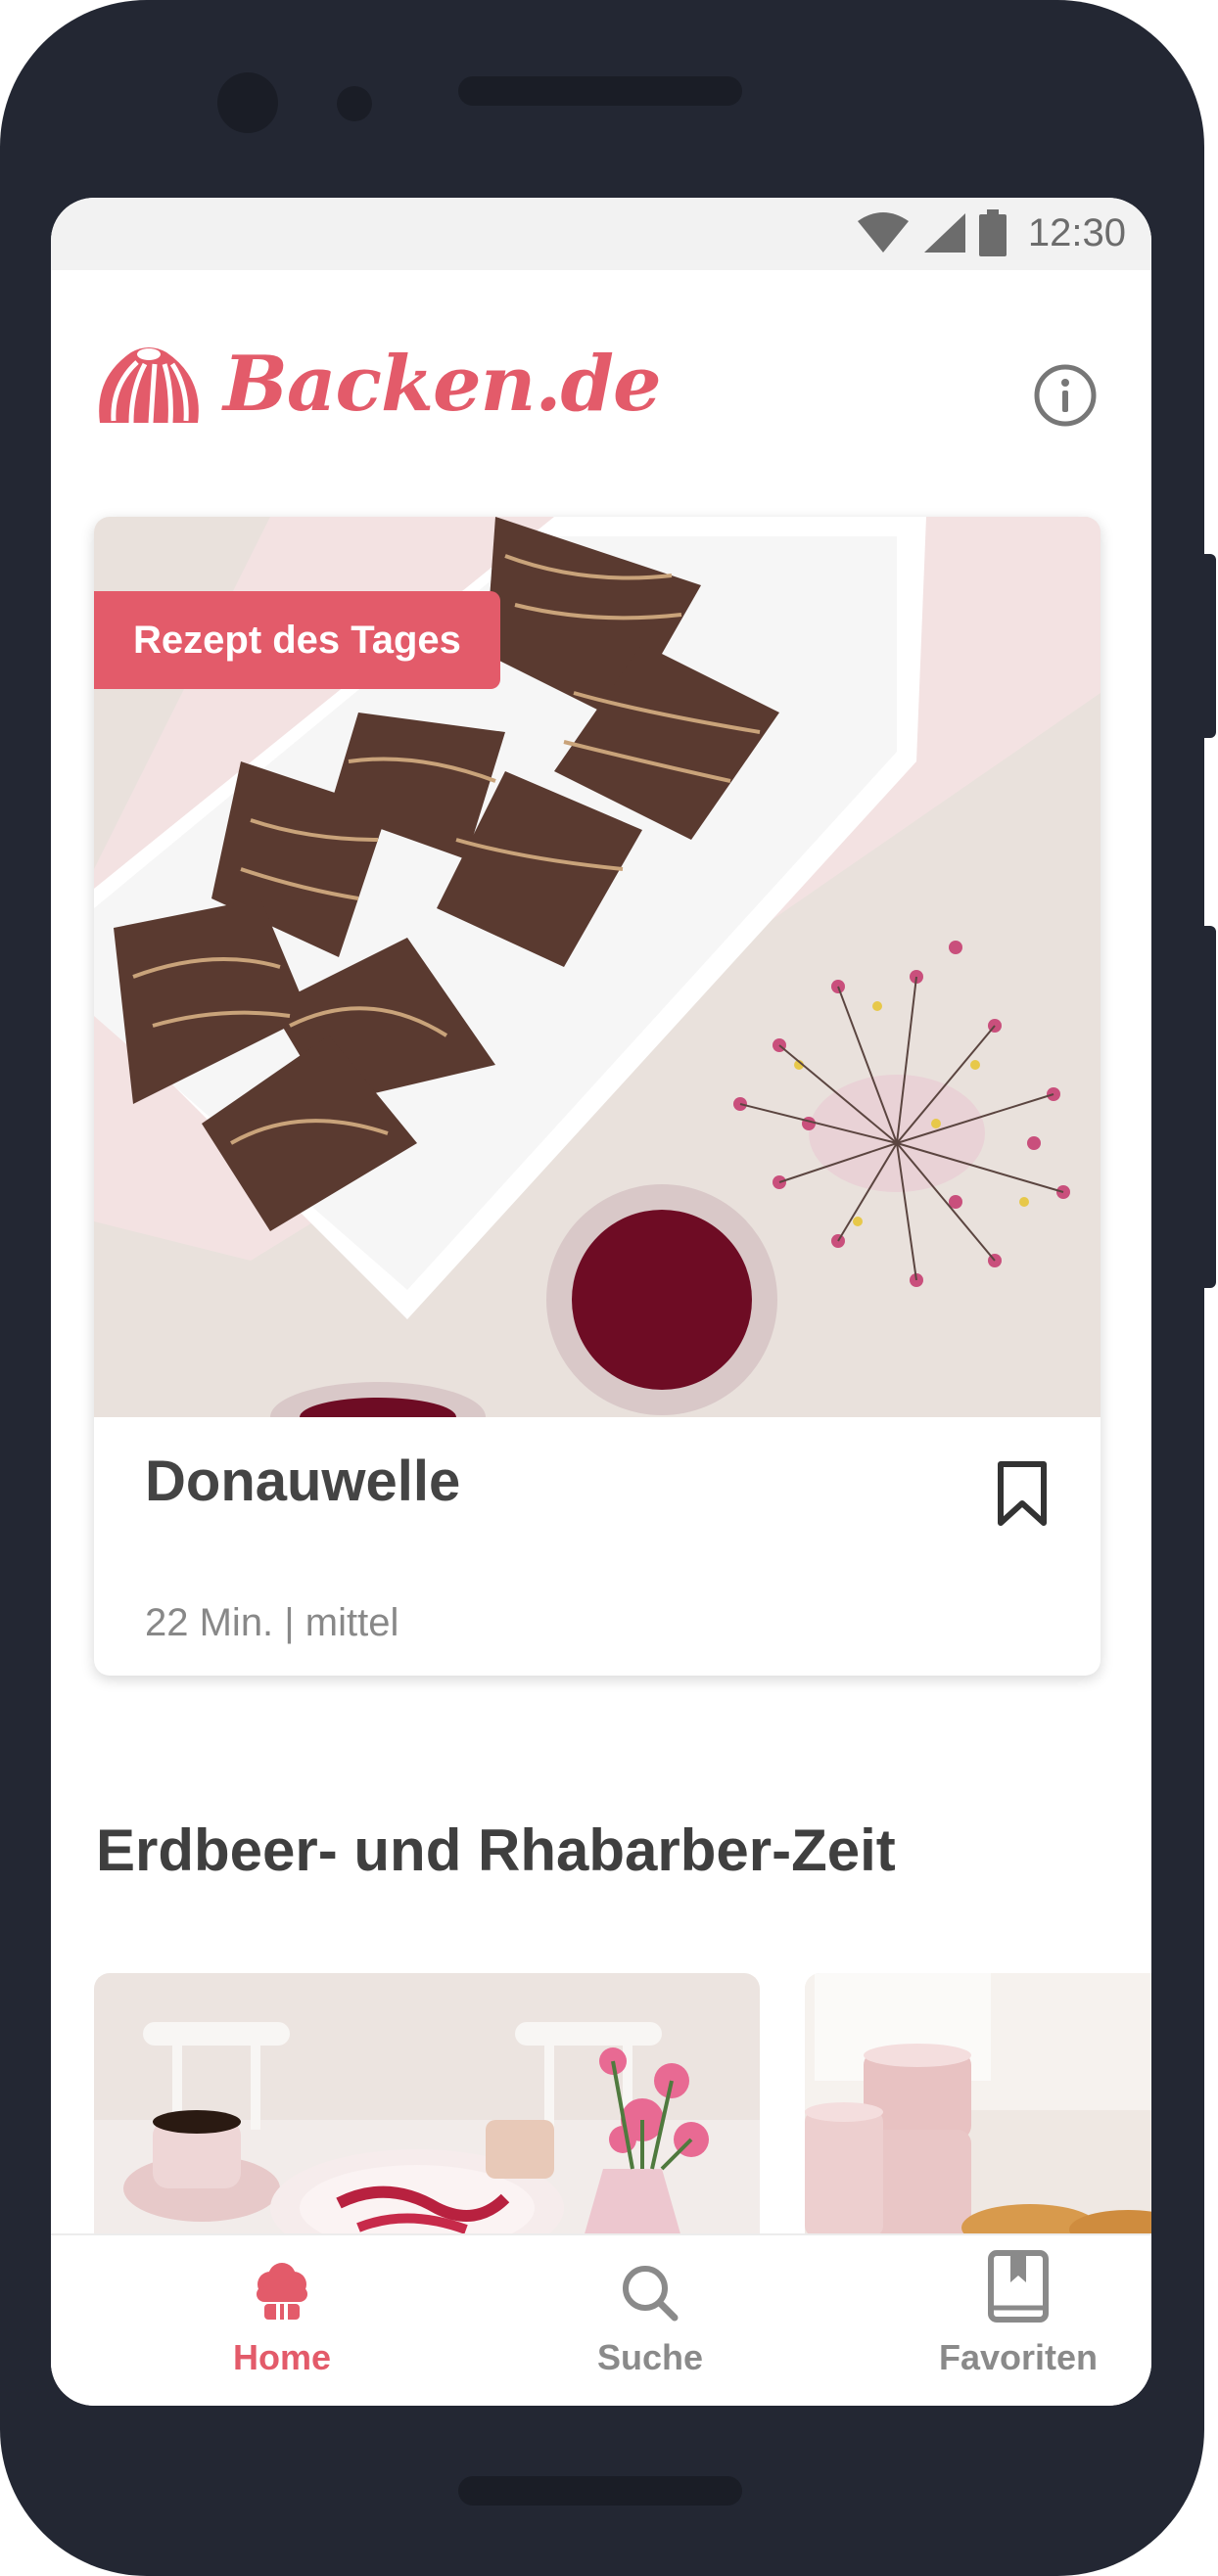 The width and height of the screenshot is (1218, 2576). What do you see at coordinates (1208, 1107) in the screenshot?
I see `volume-button` at bounding box center [1208, 1107].